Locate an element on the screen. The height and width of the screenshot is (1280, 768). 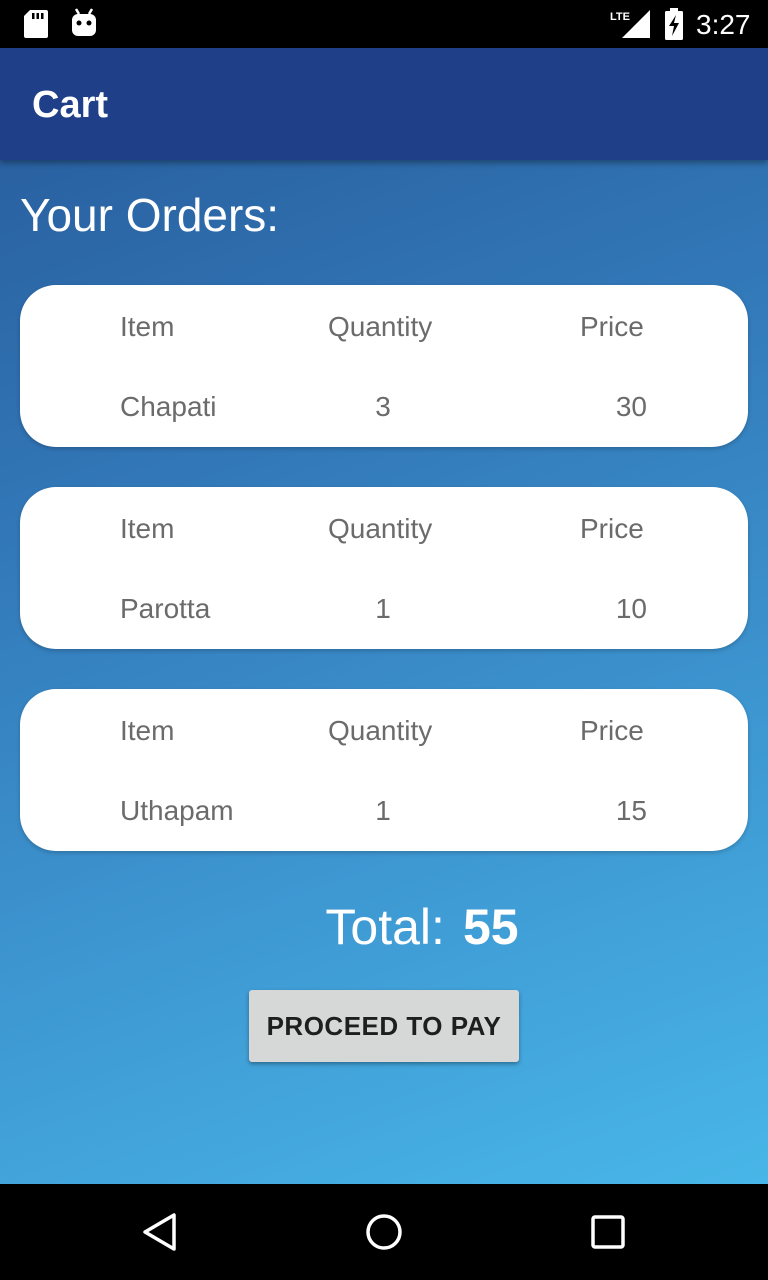
total-label: Total: is located at coordinates (385, 927).